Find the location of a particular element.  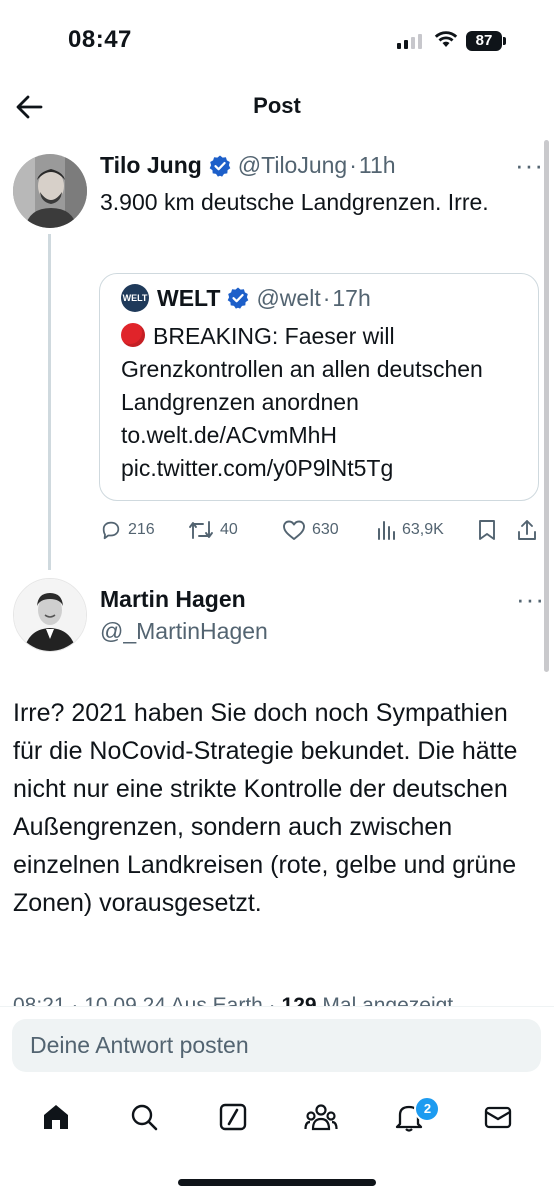

reply-input: Deine Antwort posten is located at coordinates (276, 1045).